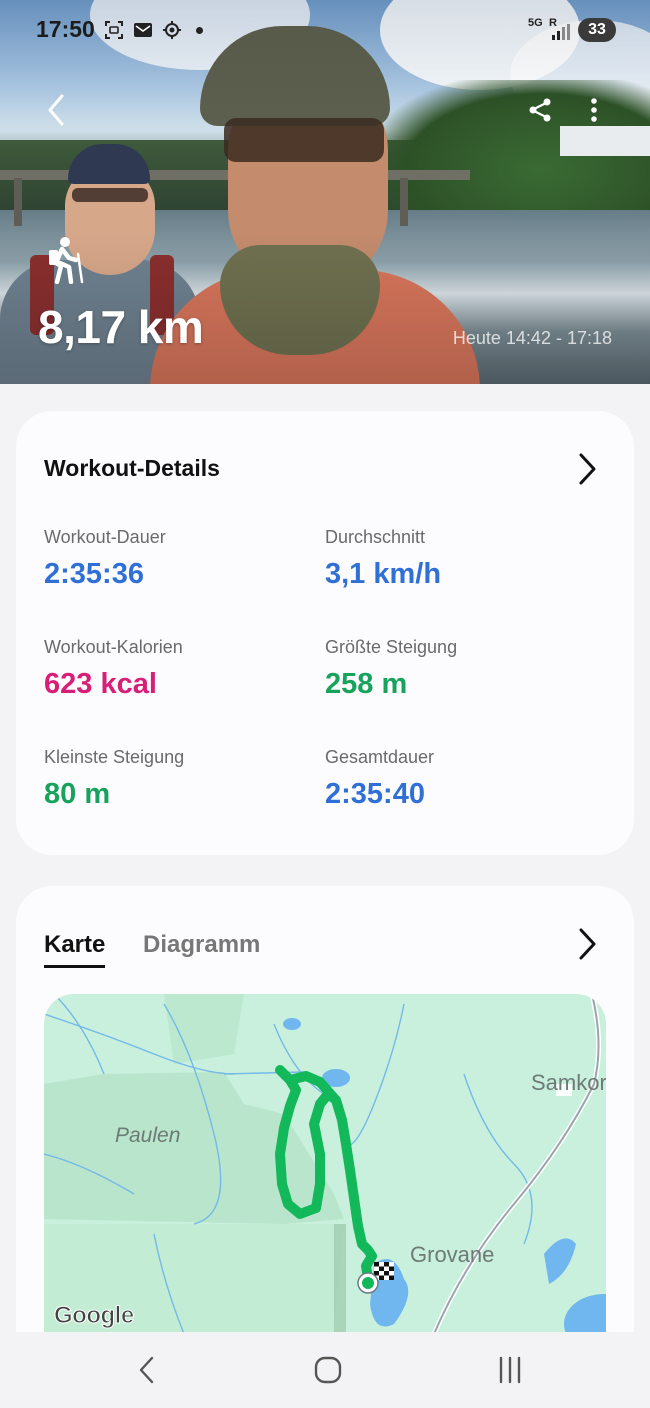 This screenshot has height=1408, width=650. What do you see at coordinates (105, 537) in the screenshot?
I see `stat-label: Workout-Dauer` at bounding box center [105, 537].